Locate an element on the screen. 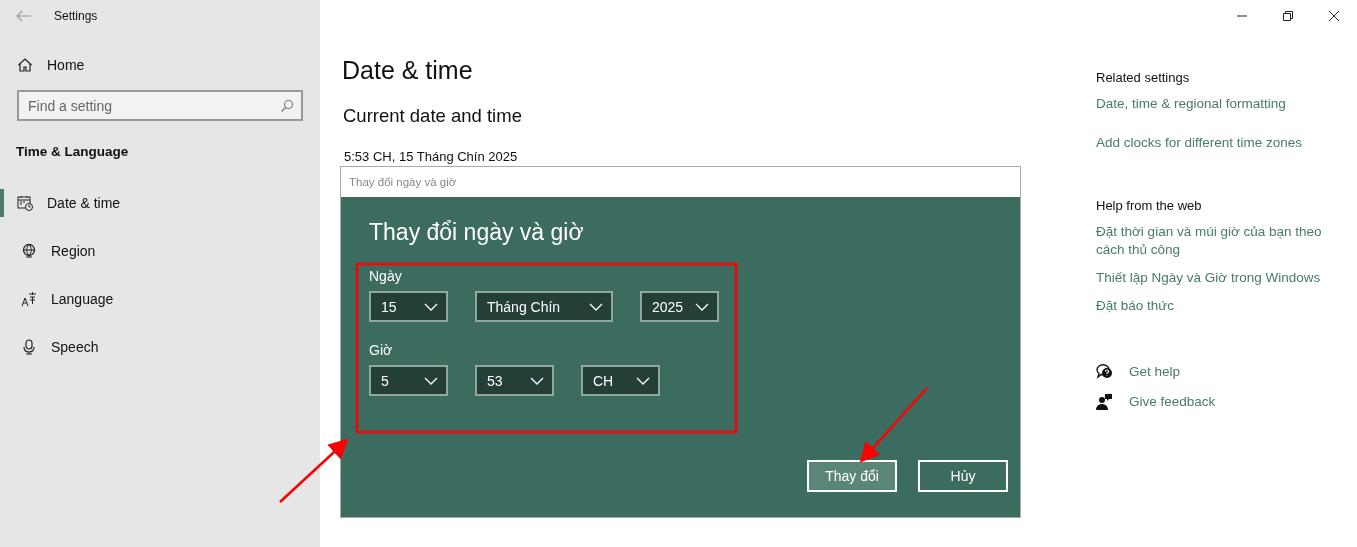  current-date-time: 5:53 CH, 15 Tháng Chín 2025 is located at coordinates (431, 156).